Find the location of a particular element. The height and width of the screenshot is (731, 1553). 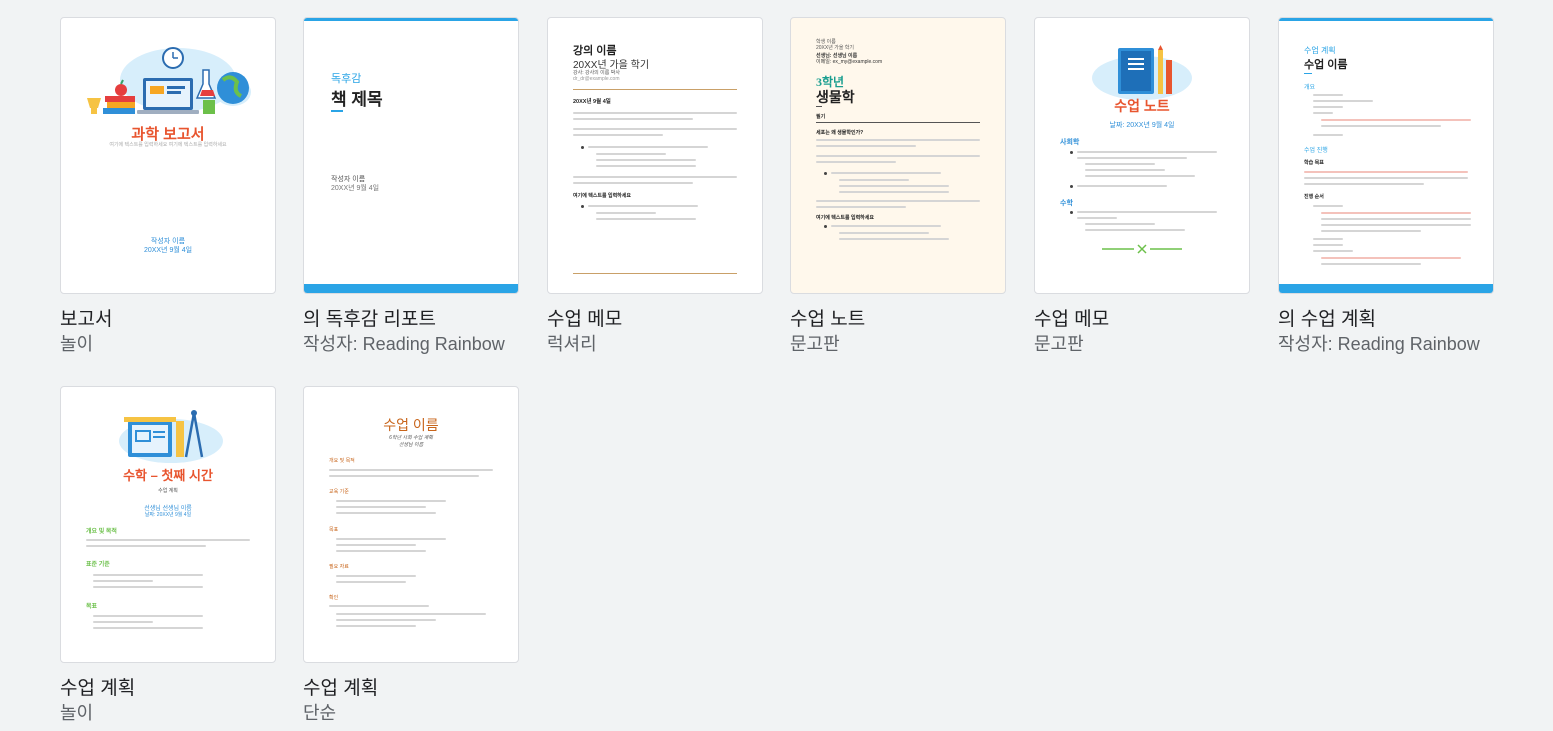

heading-underline is located at coordinates (337, 111).